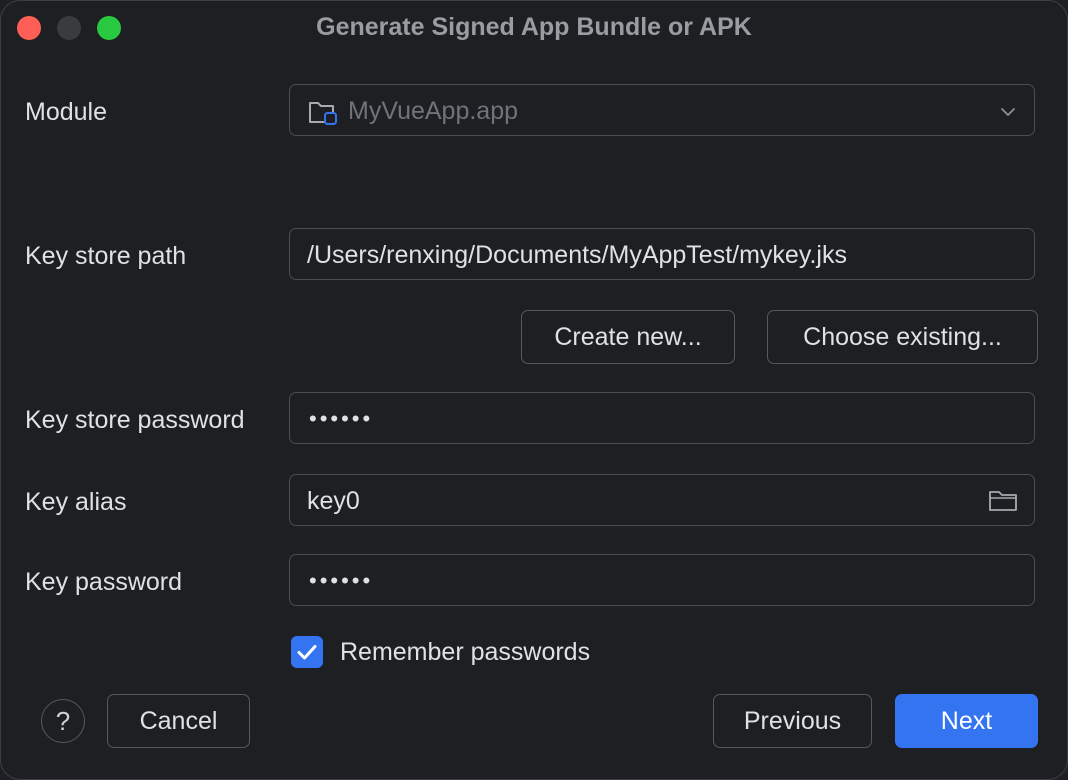  What do you see at coordinates (325, 115) in the screenshot?
I see `module-folder-icon` at bounding box center [325, 115].